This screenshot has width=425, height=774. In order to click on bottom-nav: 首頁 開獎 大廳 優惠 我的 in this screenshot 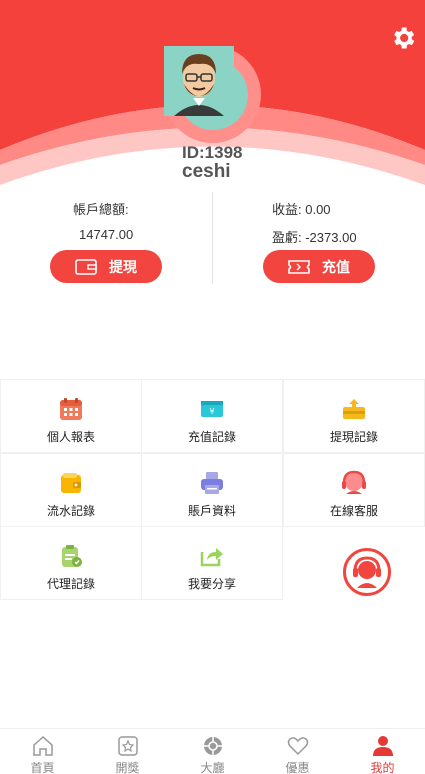, I will do `click(212, 751)`.